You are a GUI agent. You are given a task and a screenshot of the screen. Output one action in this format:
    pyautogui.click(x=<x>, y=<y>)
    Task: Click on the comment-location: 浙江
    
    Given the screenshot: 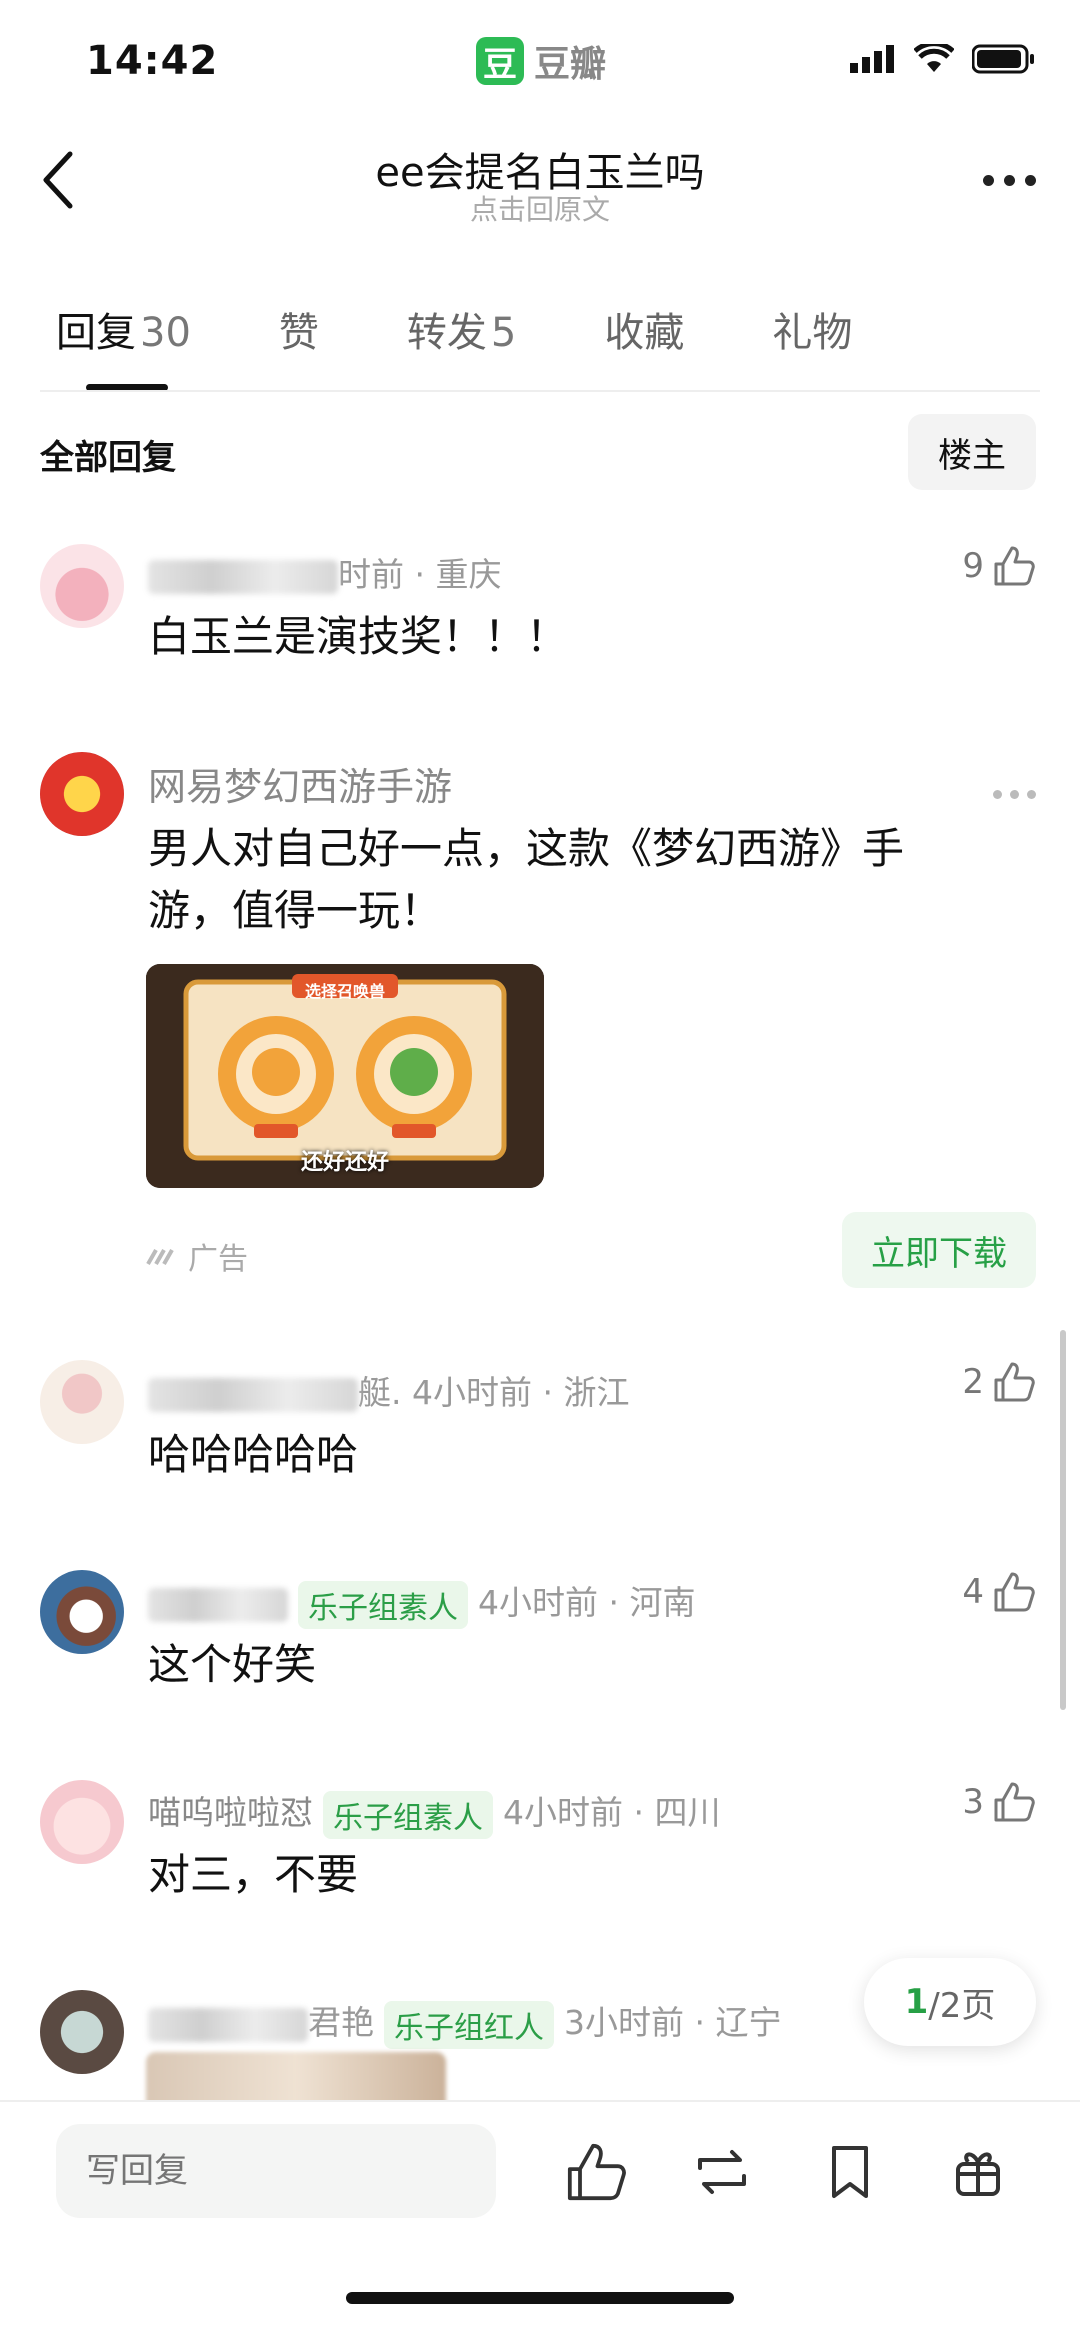 What is the action you would take?
    pyautogui.click(x=596, y=1392)
    